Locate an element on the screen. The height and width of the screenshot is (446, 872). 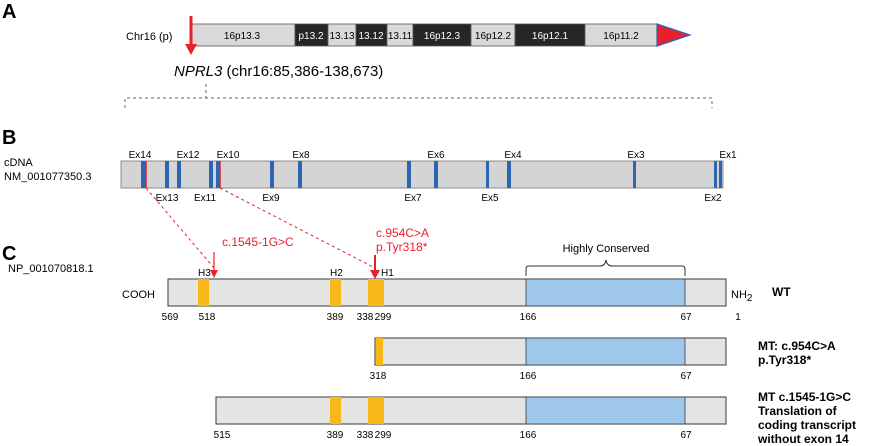
splice-arrow is located at coordinates (214, 265).